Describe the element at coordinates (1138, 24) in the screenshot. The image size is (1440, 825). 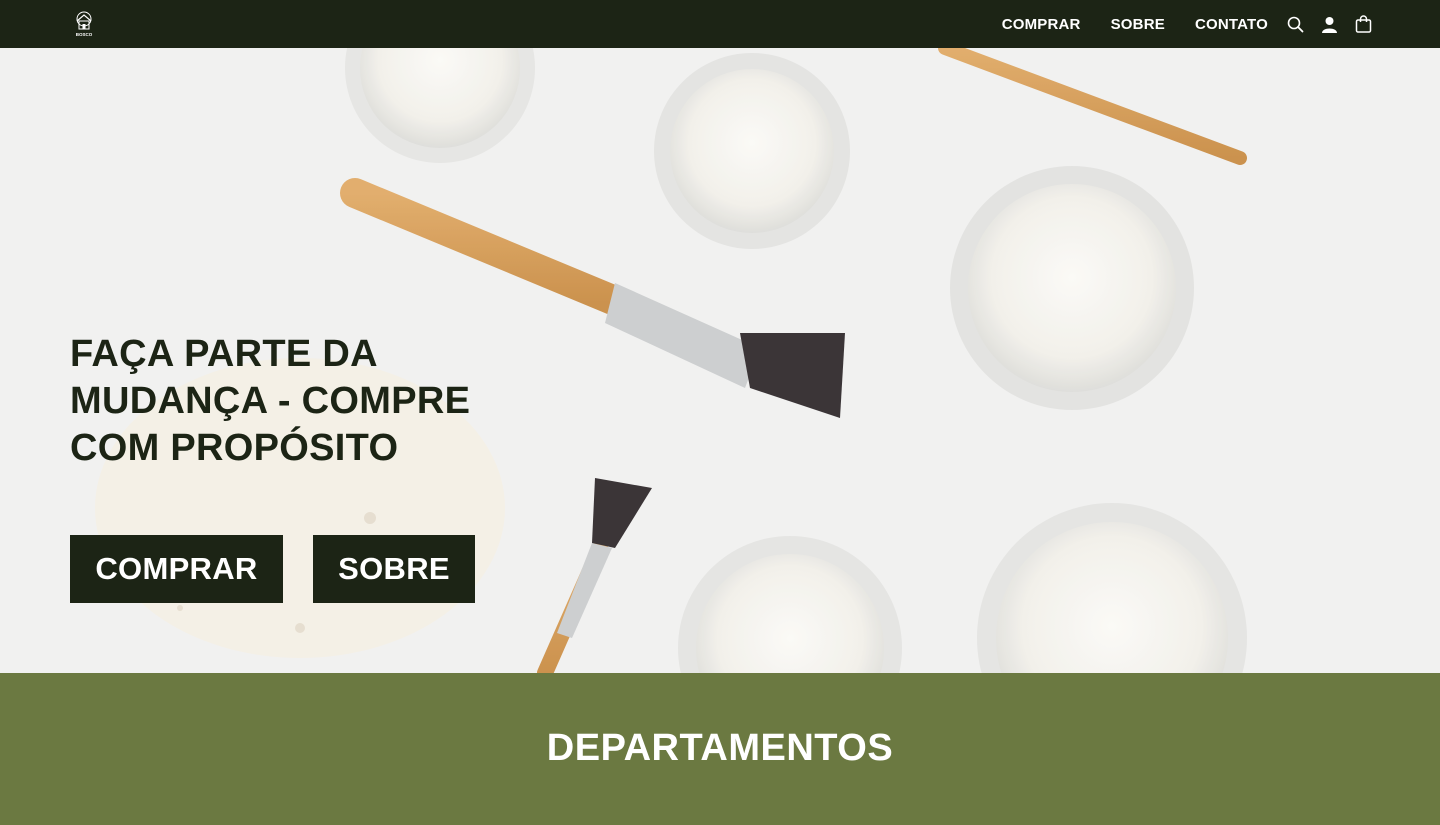
I see `nav-sobre: SOBRE` at that location.